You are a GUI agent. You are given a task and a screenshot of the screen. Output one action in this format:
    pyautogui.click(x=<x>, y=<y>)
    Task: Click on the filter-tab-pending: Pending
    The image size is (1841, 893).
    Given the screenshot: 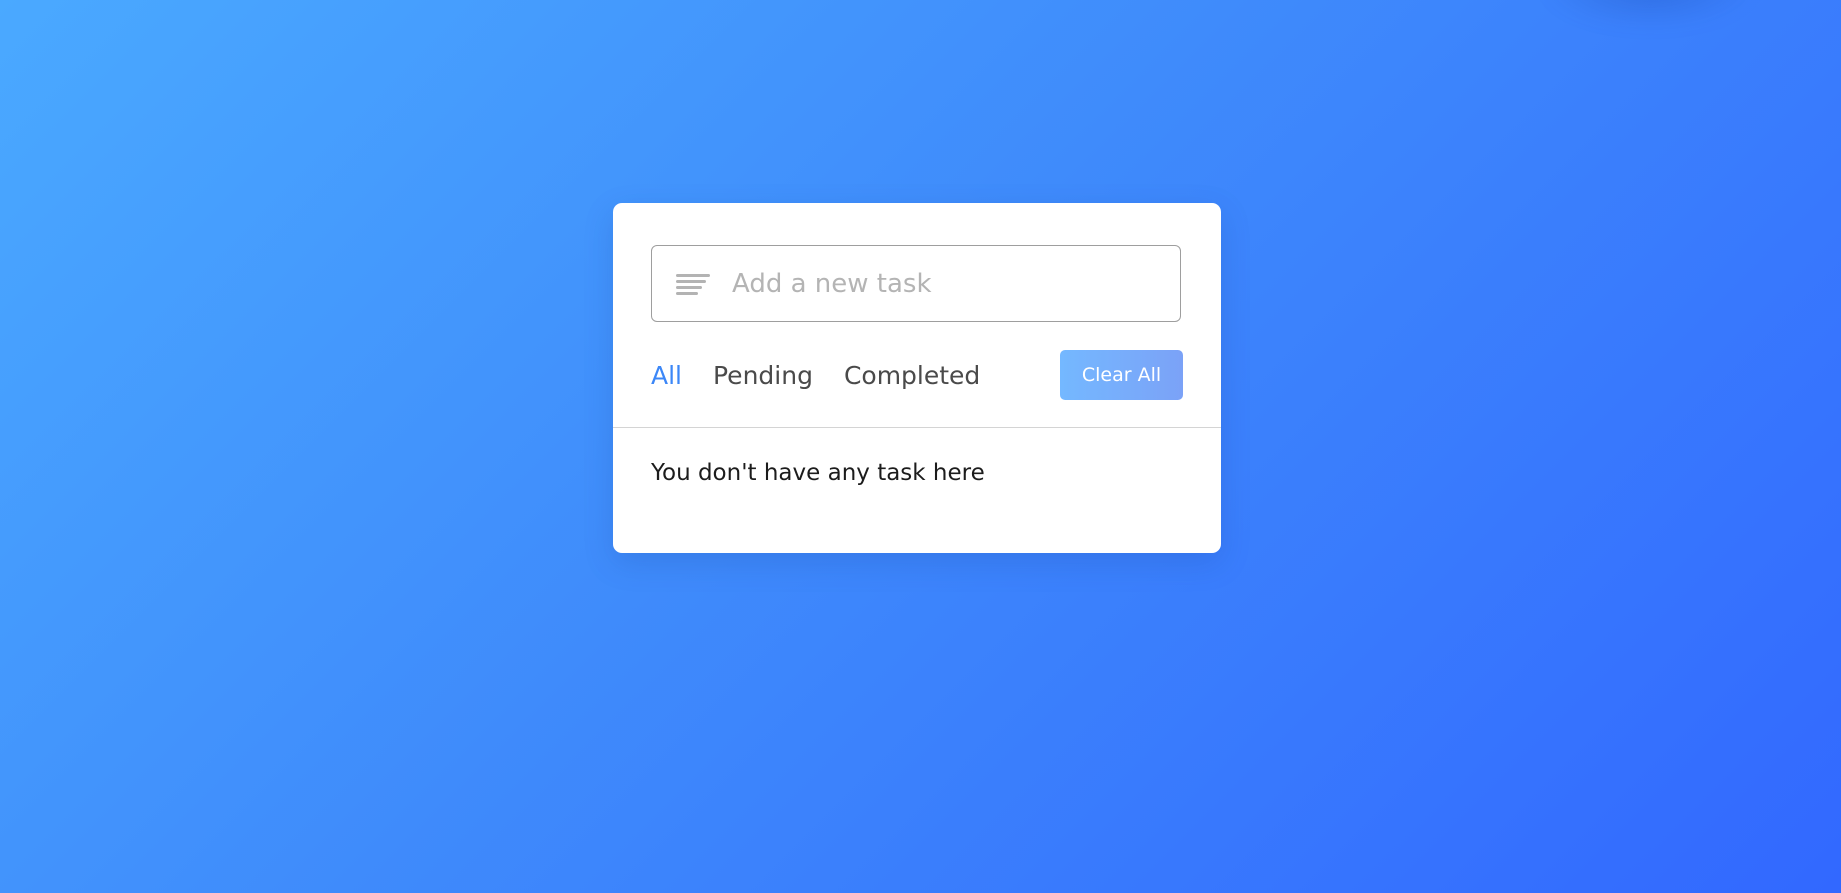 What is the action you would take?
    pyautogui.click(x=763, y=375)
    